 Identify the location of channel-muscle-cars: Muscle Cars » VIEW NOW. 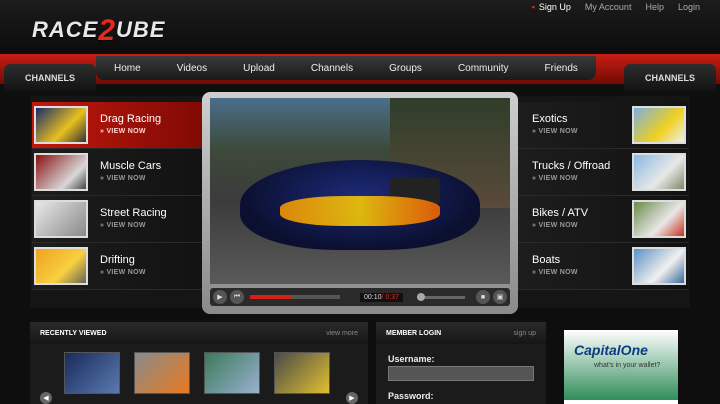
(117, 172).